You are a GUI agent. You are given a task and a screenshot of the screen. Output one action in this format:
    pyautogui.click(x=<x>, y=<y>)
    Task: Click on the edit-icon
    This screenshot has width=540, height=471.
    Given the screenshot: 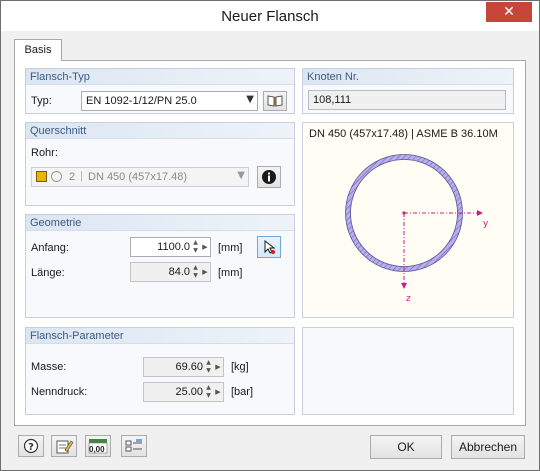 What is the action you would take?
    pyautogui.click(x=65, y=447)
    